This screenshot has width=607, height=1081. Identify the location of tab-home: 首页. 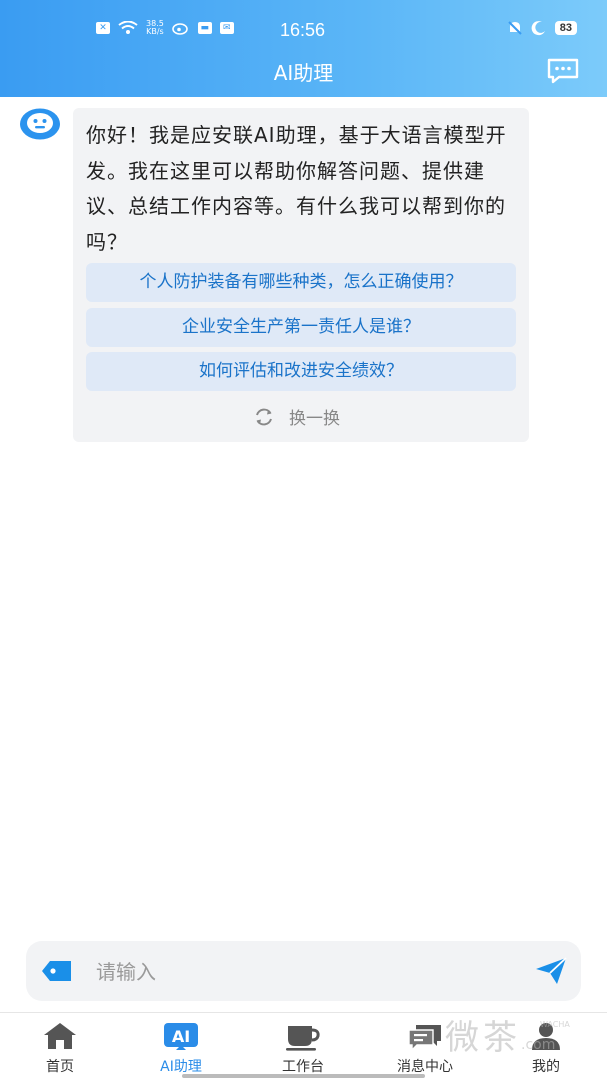
(60, 1047).